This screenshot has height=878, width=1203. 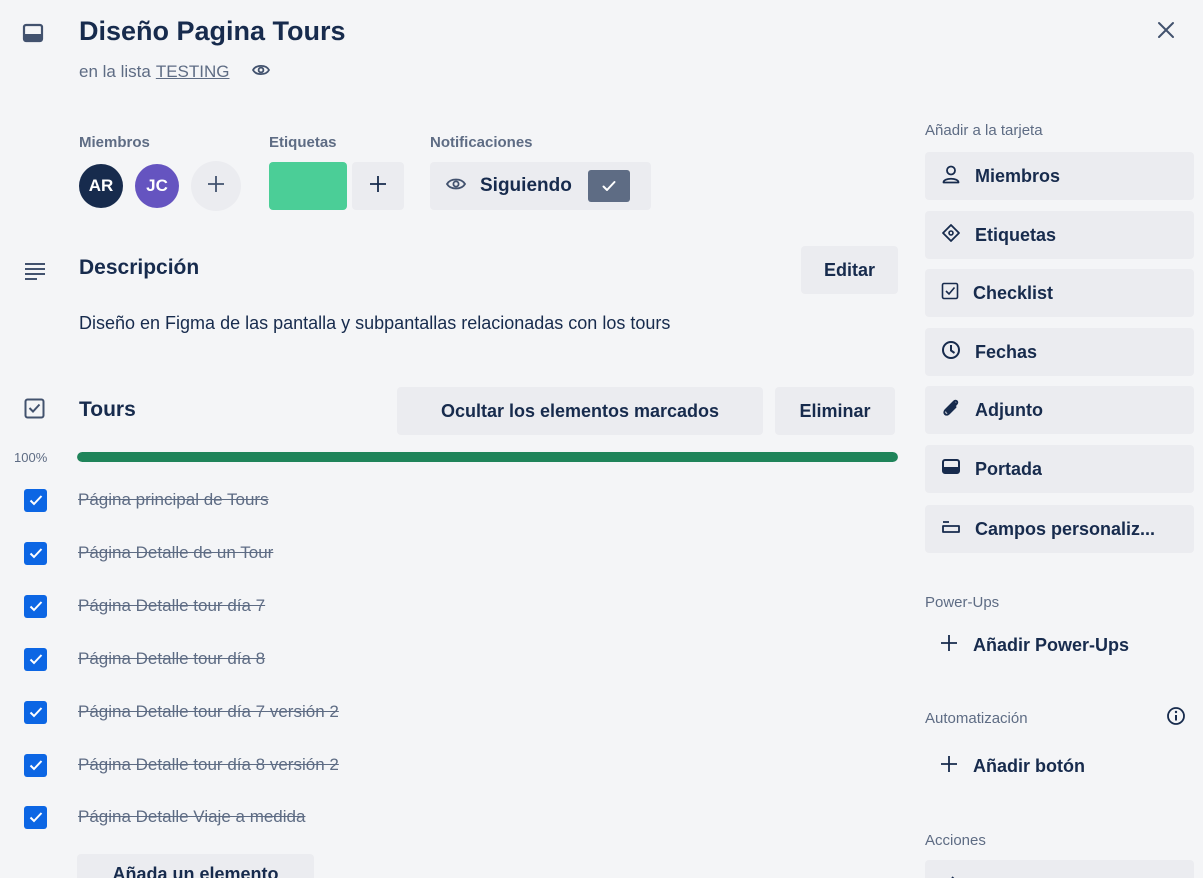 I want to click on members-label: Miembros, so click(x=114, y=142).